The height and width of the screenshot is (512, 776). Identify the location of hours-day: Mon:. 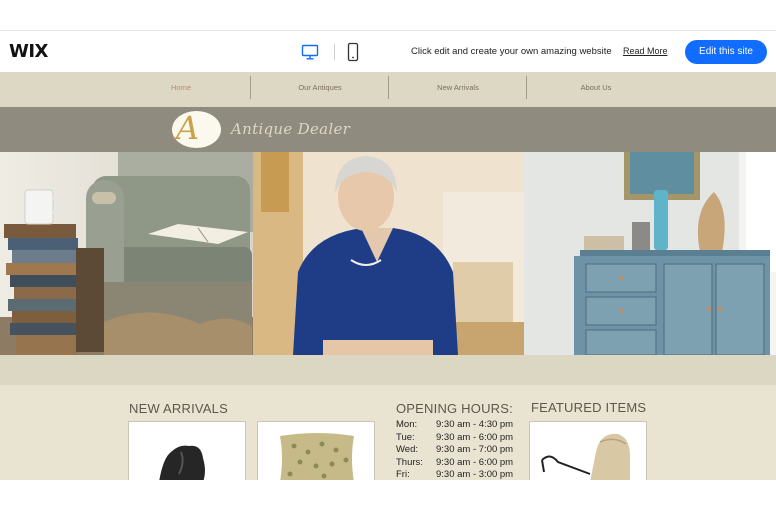
(407, 424).